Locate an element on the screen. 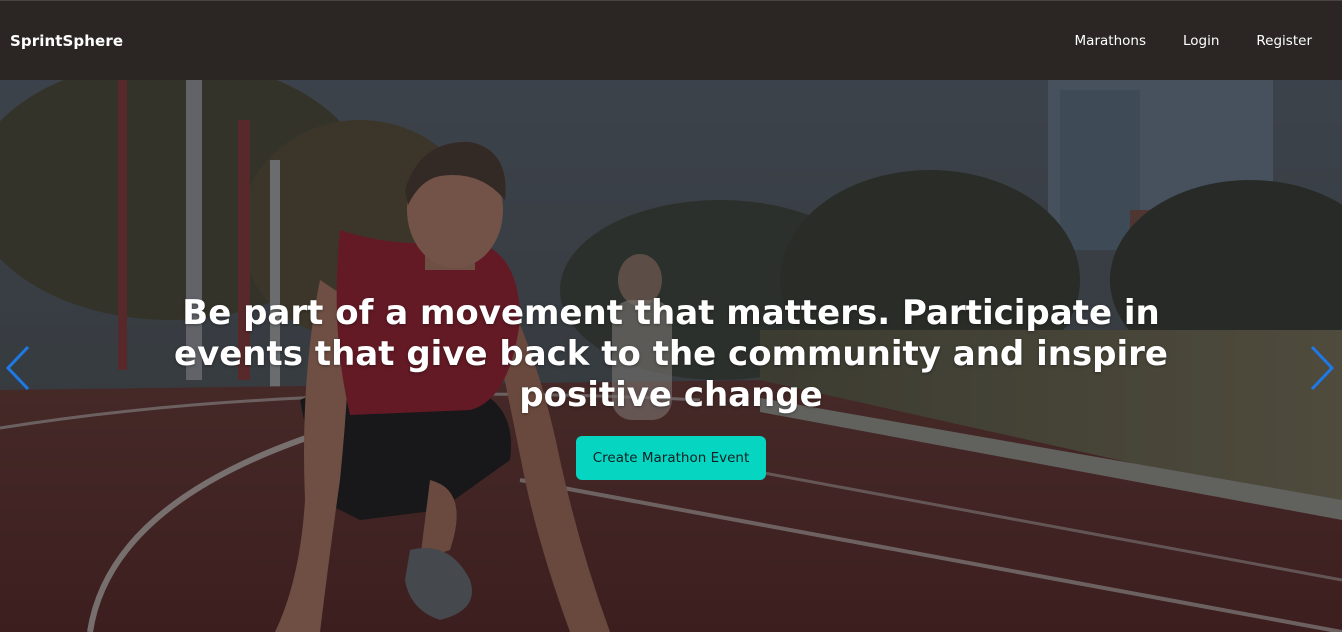 Image resolution: width=1342 pixels, height=632 pixels. chevron-right-icon is located at coordinates (1322, 368).